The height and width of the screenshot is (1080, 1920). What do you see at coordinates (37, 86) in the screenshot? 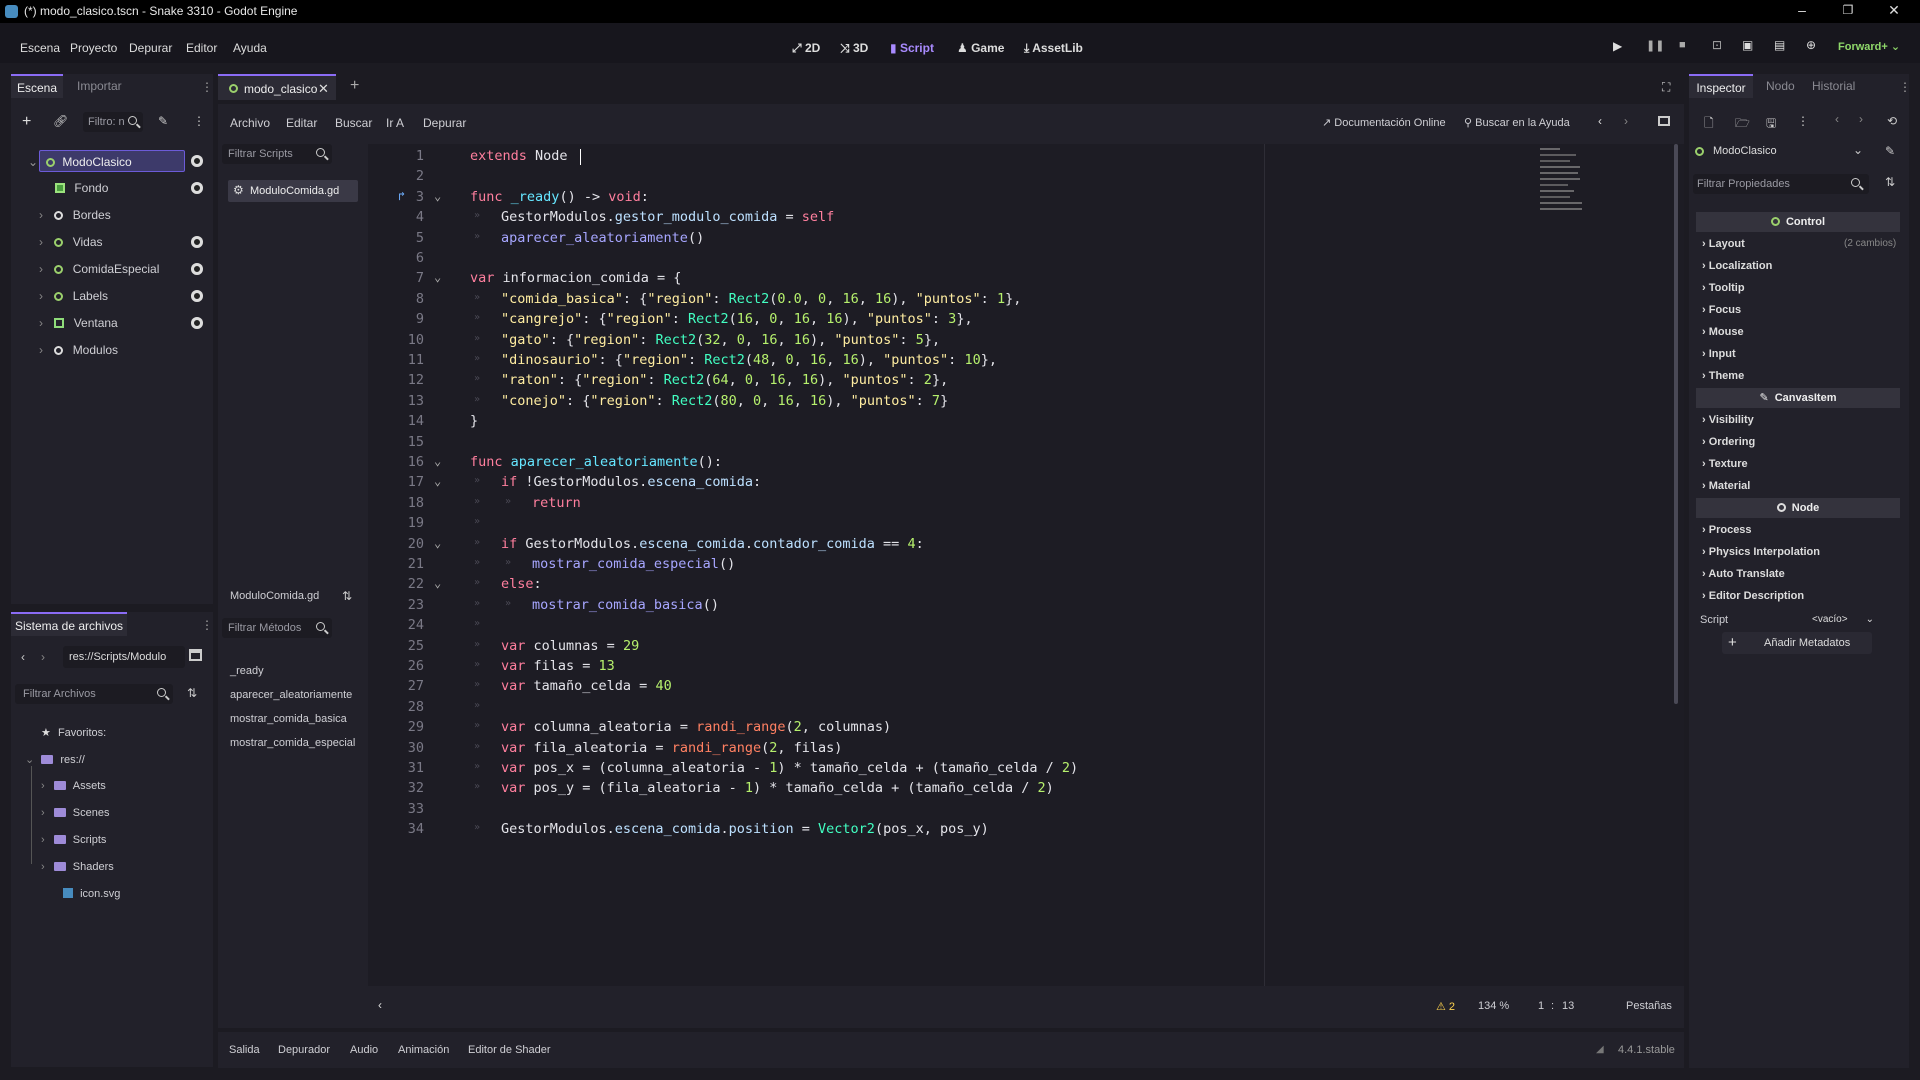
I see `tab-escena: Escena` at bounding box center [37, 86].